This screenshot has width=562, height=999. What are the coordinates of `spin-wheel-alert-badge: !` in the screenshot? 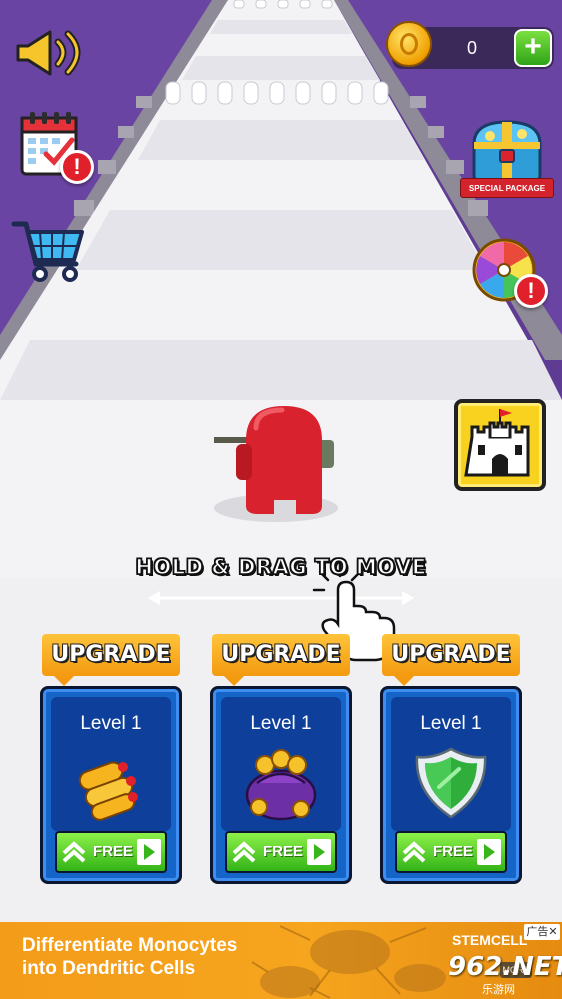 It's located at (531, 291).